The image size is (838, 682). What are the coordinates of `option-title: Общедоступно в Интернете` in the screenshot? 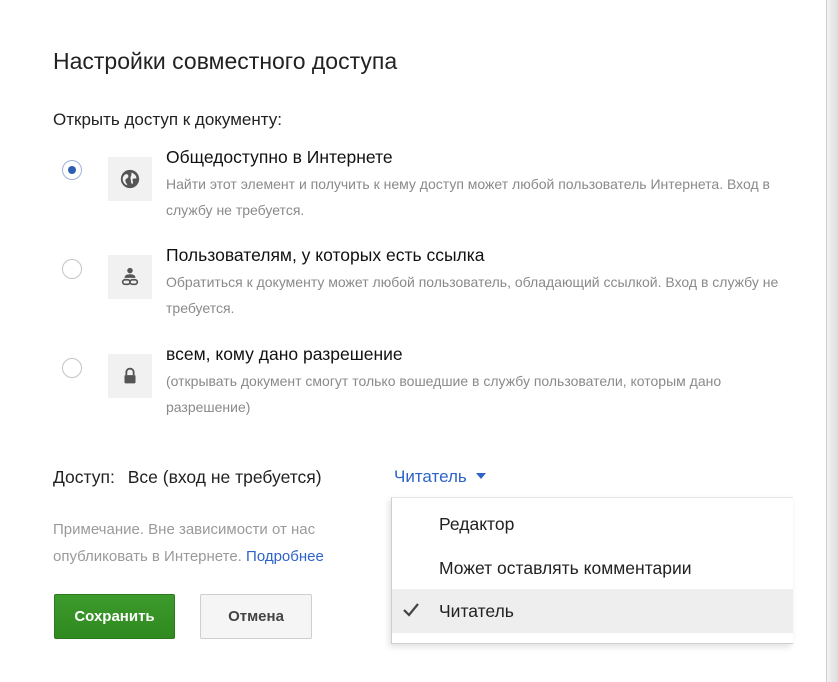 It's located at (279, 157).